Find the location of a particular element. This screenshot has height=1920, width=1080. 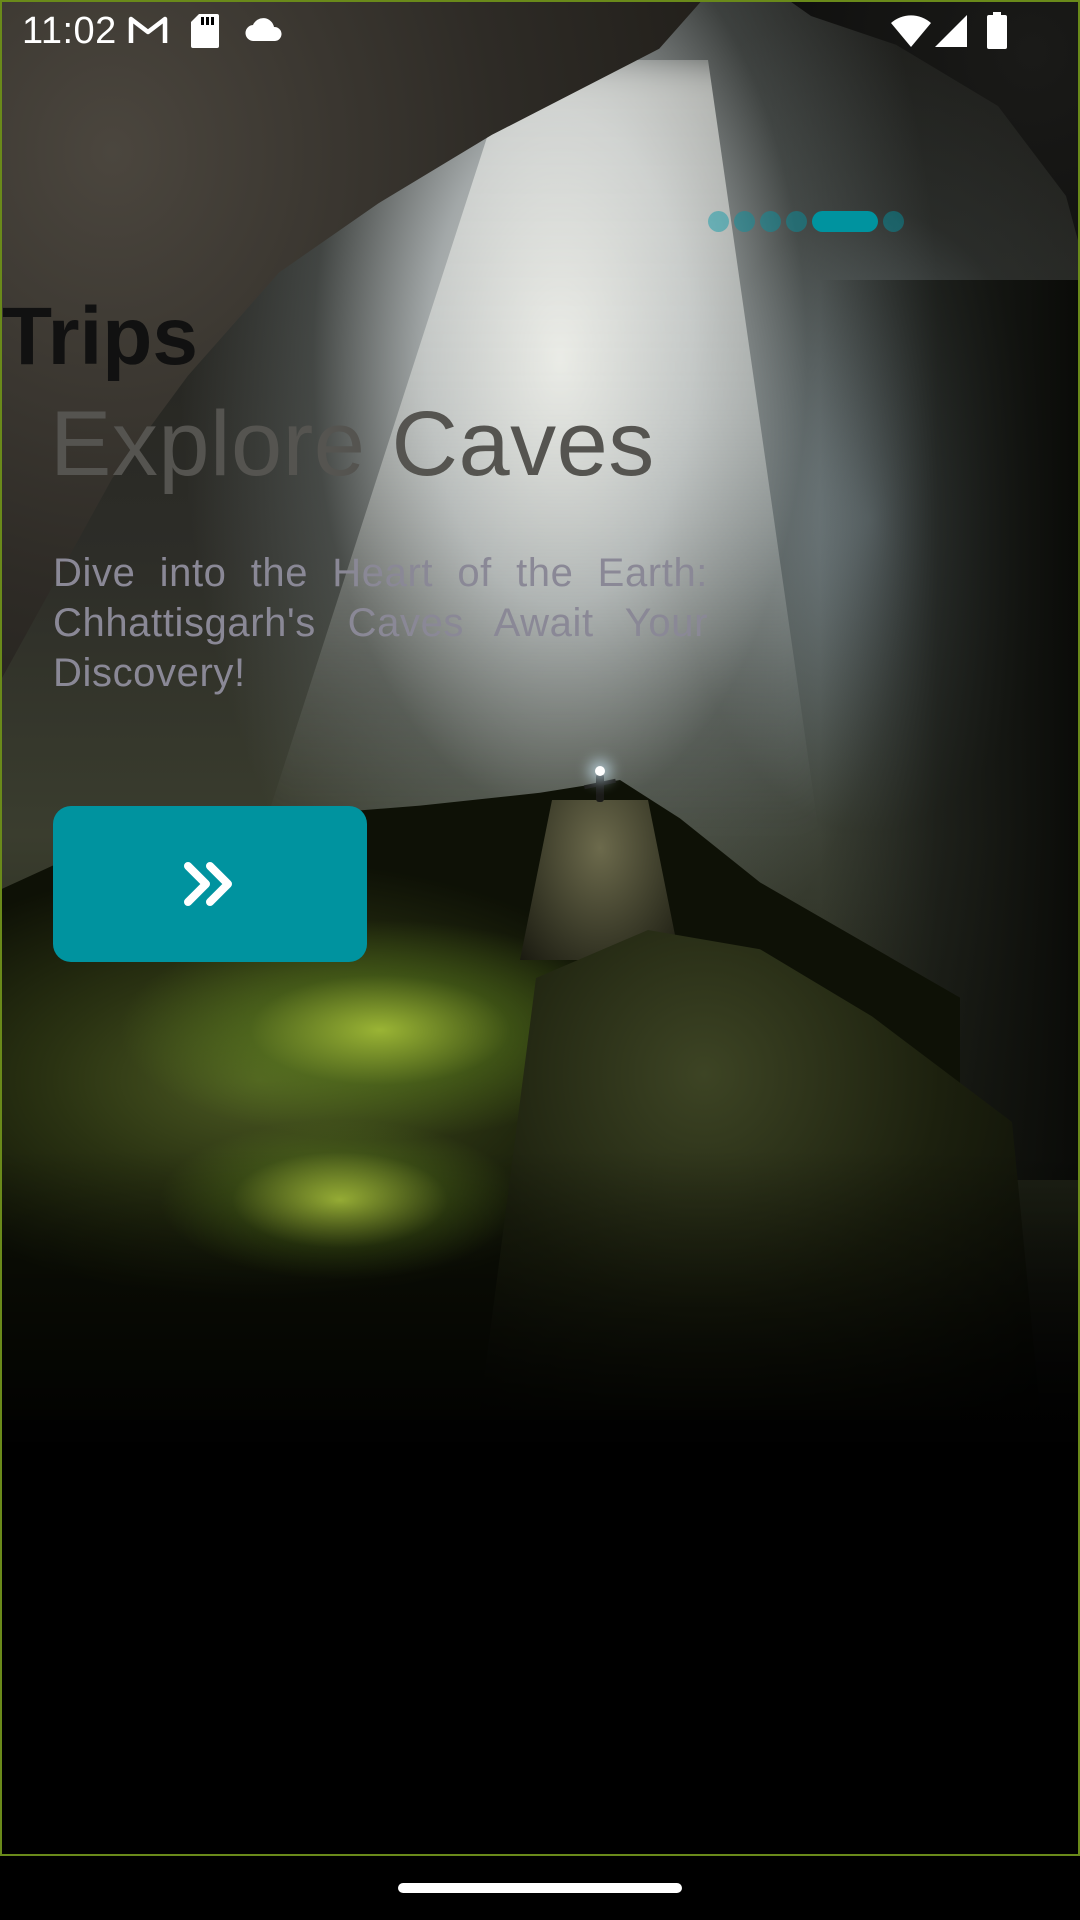

gmail-icon is located at coordinates (148, 29).